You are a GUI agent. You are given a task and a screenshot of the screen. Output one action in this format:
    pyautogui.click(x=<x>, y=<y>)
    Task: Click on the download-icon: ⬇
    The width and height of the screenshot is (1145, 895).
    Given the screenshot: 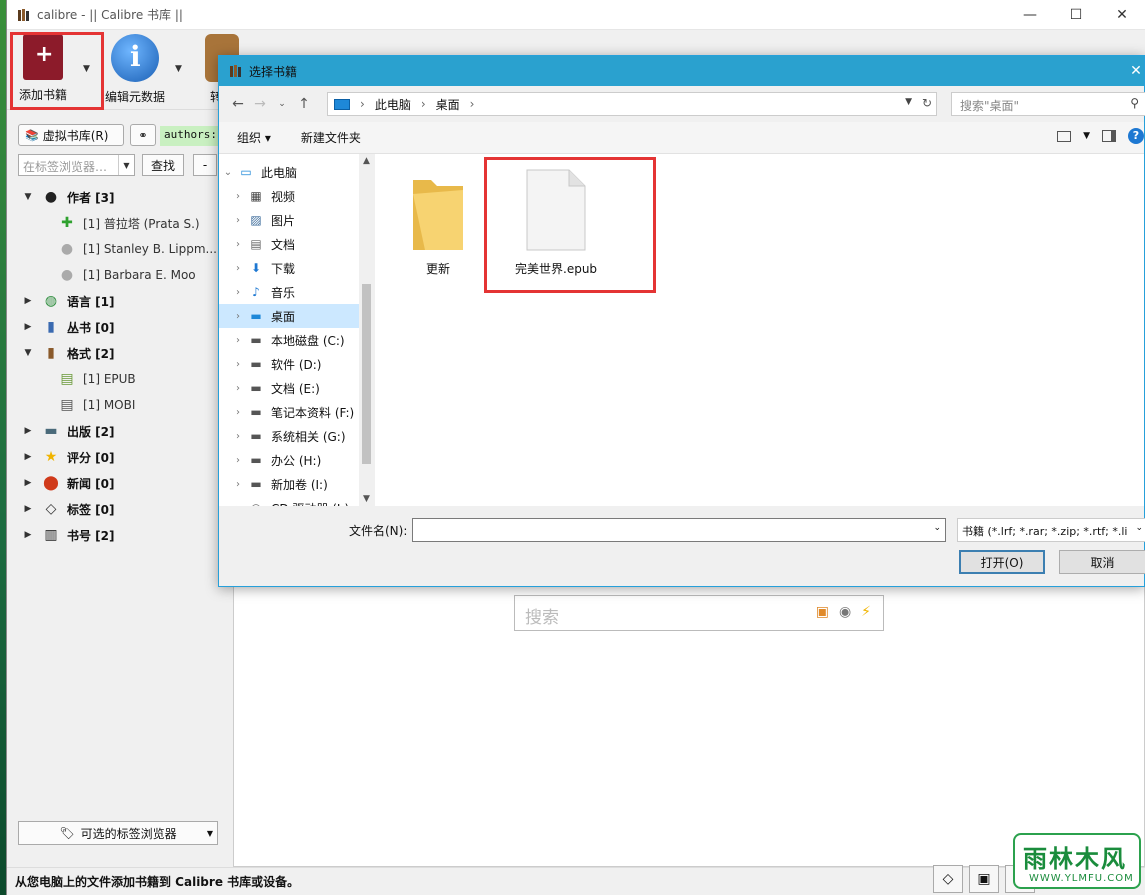 What is the action you would take?
    pyautogui.click(x=256, y=268)
    